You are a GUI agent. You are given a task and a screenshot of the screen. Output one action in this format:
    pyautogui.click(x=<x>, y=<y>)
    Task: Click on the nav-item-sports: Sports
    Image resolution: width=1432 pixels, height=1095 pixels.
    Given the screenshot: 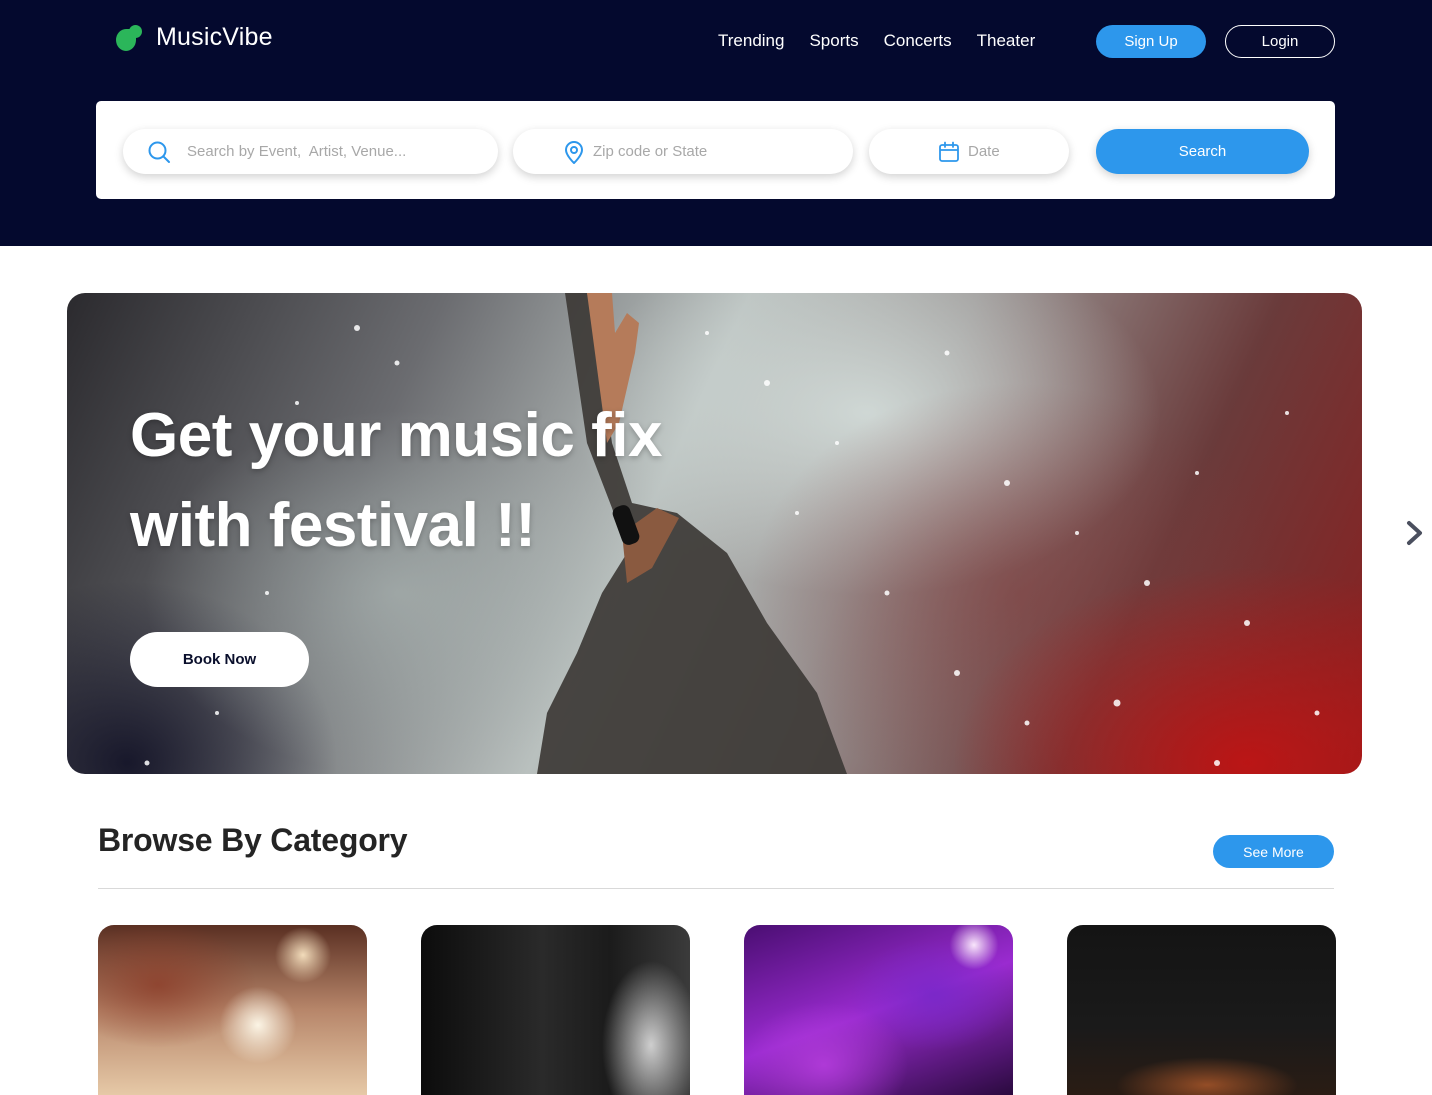 What is the action you would take?
    pyautogui.click(x=833, y=41)
    